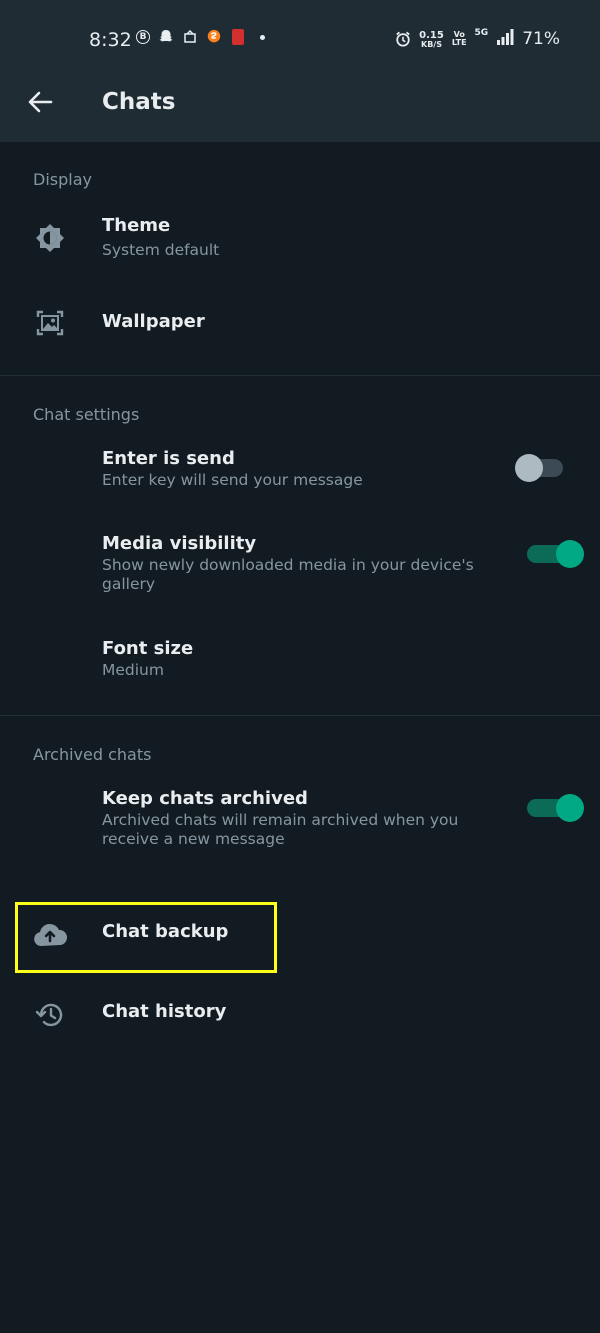 The height and width of the screenshot is (1333, 600). What do you see at coordinates (133, 670) in the screenshot?
I see `setting-subtitle: Medium` at bounding box center [133, 670].